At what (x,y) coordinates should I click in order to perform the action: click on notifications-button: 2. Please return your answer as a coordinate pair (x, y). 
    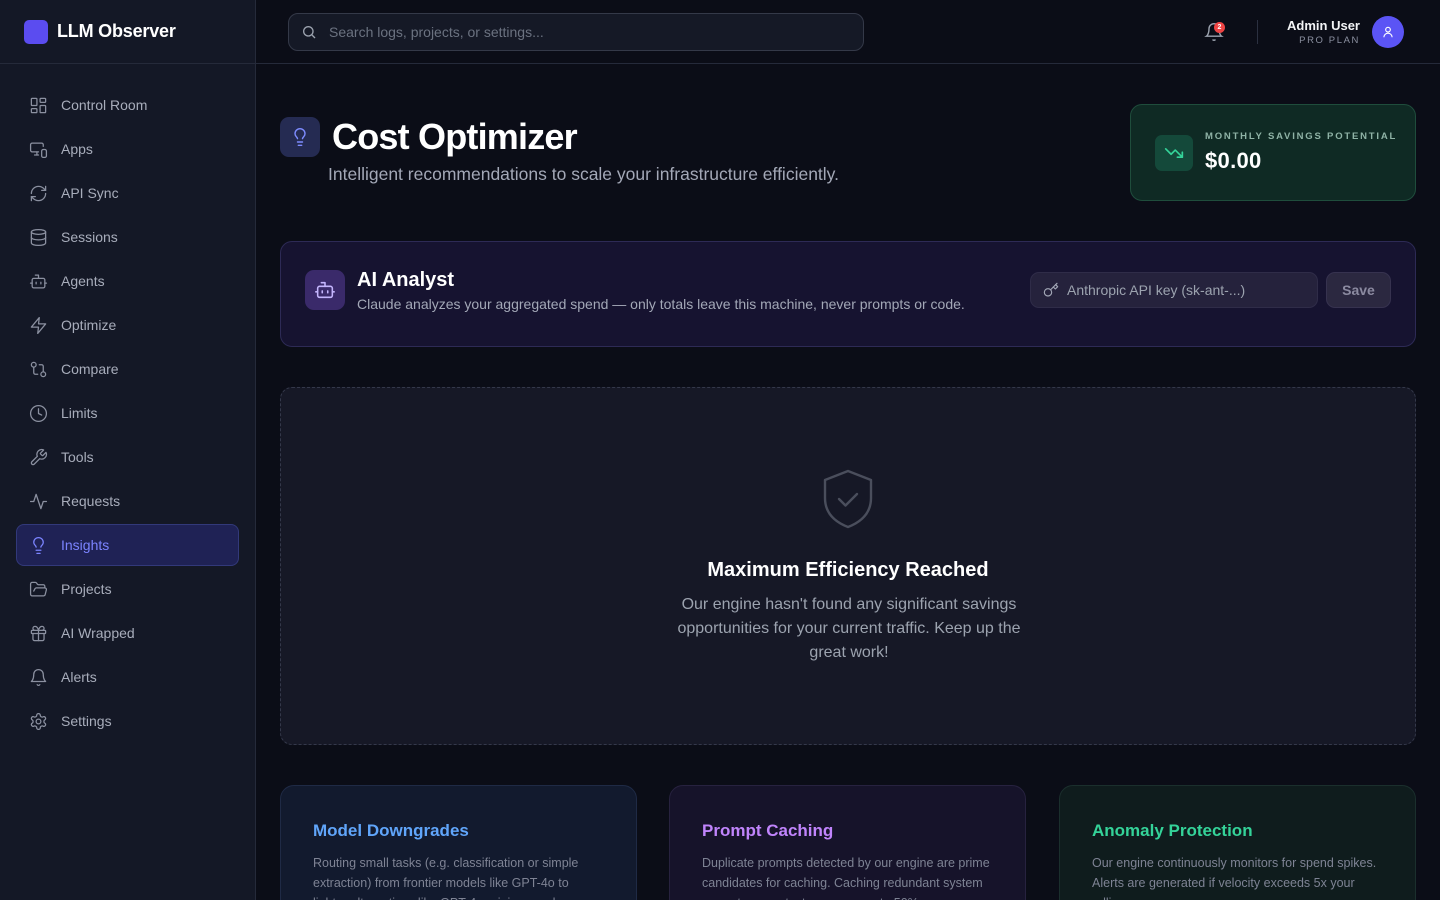
    Looking at the image, I should click on (1215, 33).